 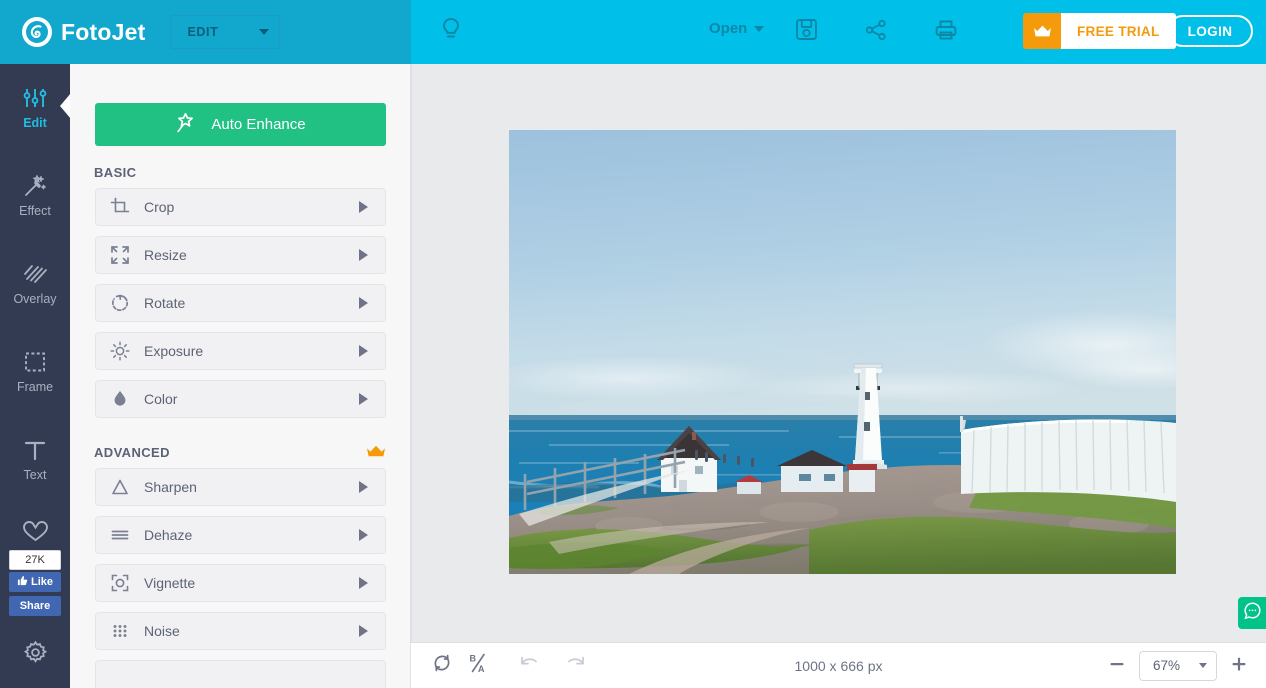 I want to click on sidebar-item-label: Frame, so click(x=35, y=387).